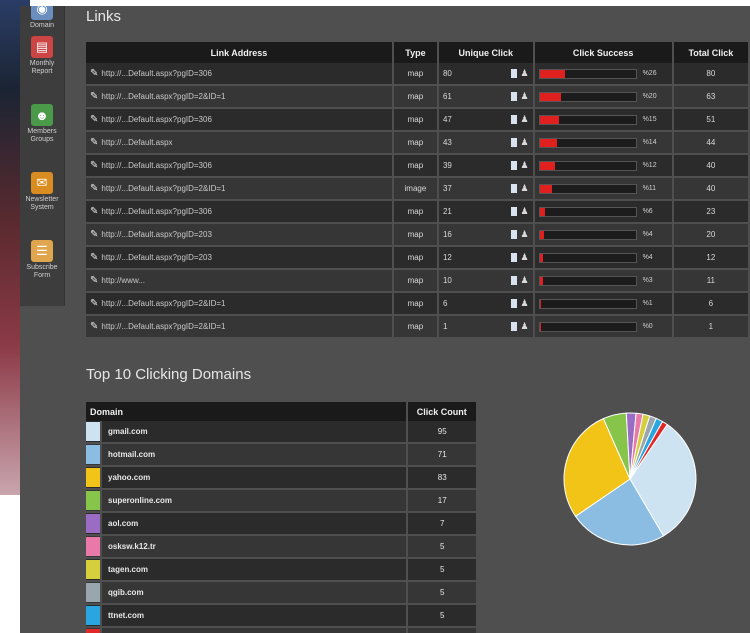 This screenshot has height=633, width=750. Describe the element at coordinates (415, 52) in the screenshot. I see `column-header-type: Type` at that location.